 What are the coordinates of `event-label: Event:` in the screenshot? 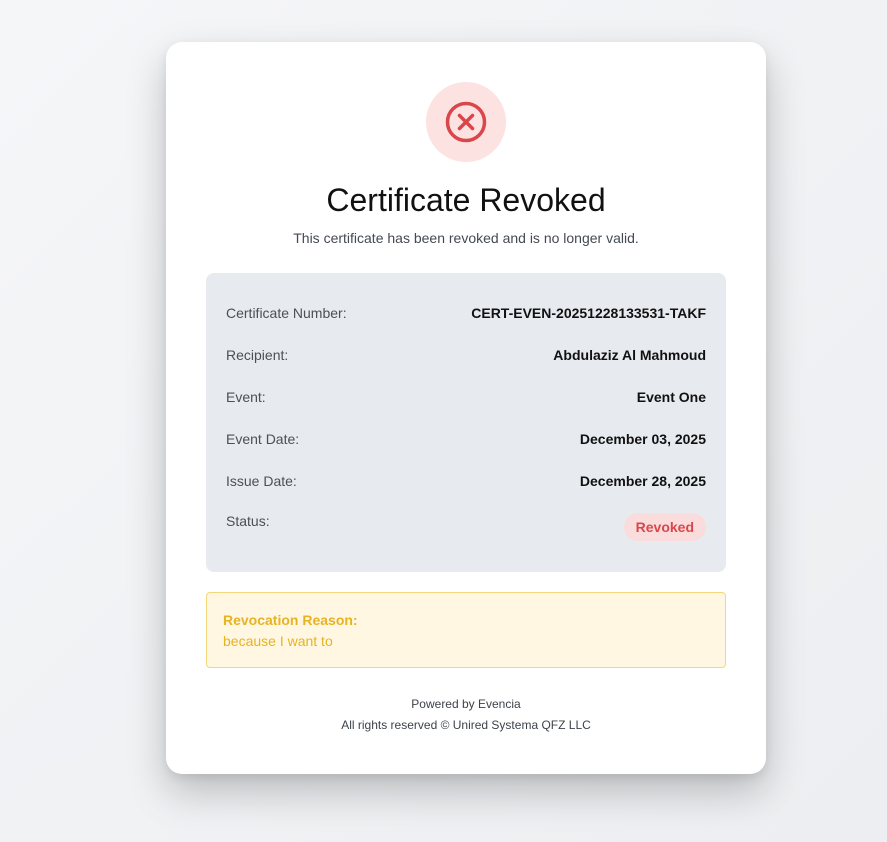 It's located at (246, 397).